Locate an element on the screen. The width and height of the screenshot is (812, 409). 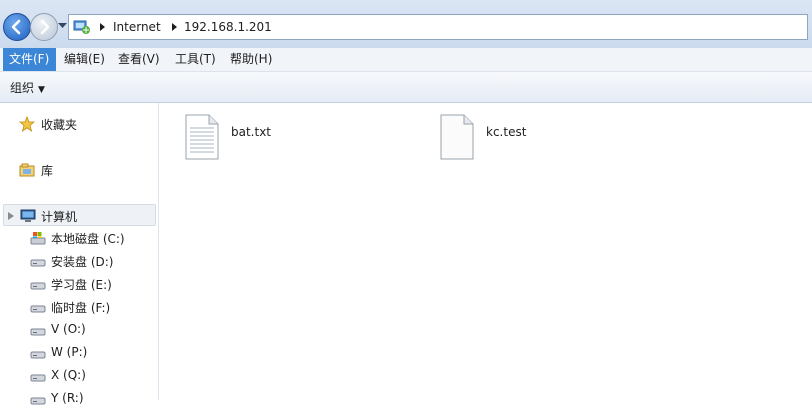
menu-view: 查看(V) is located at coordinates (139, 59).